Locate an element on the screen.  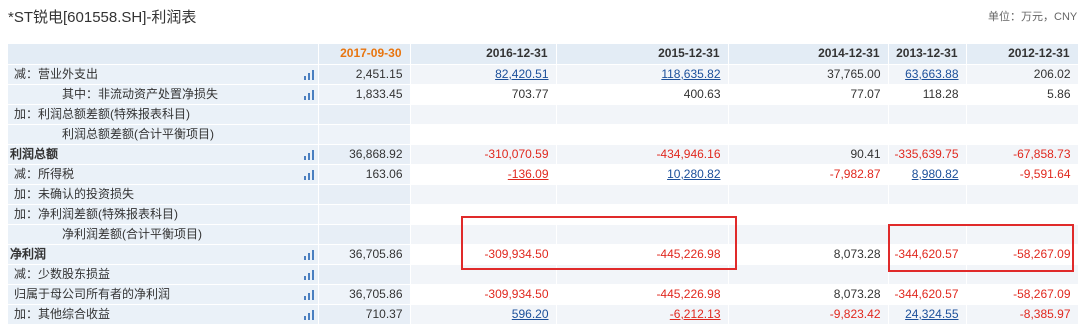
table-row: 加：利润总额差额(特殊报表科目) is located at coordinates (543, 114).